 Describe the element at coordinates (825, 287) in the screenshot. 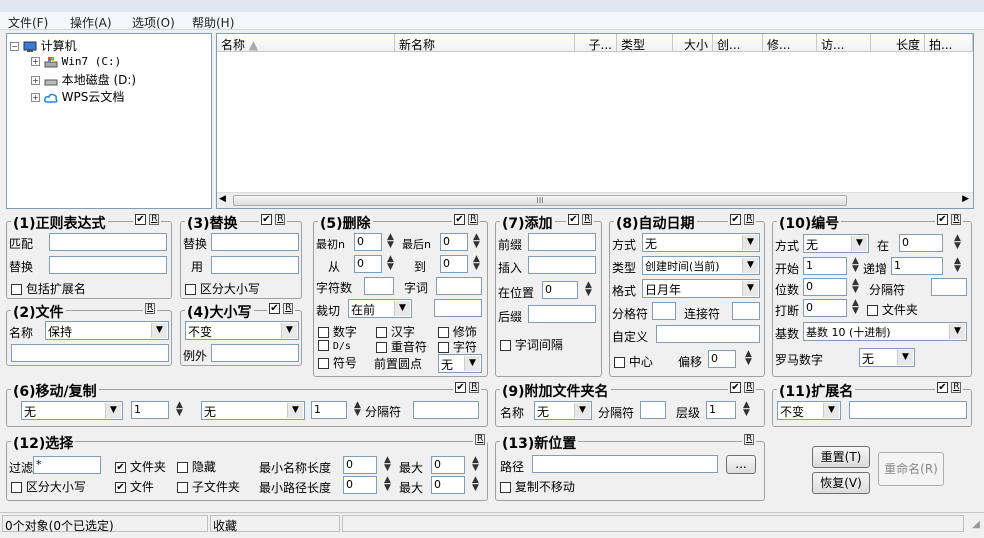

I see `number-pad-input: 0` at that location.